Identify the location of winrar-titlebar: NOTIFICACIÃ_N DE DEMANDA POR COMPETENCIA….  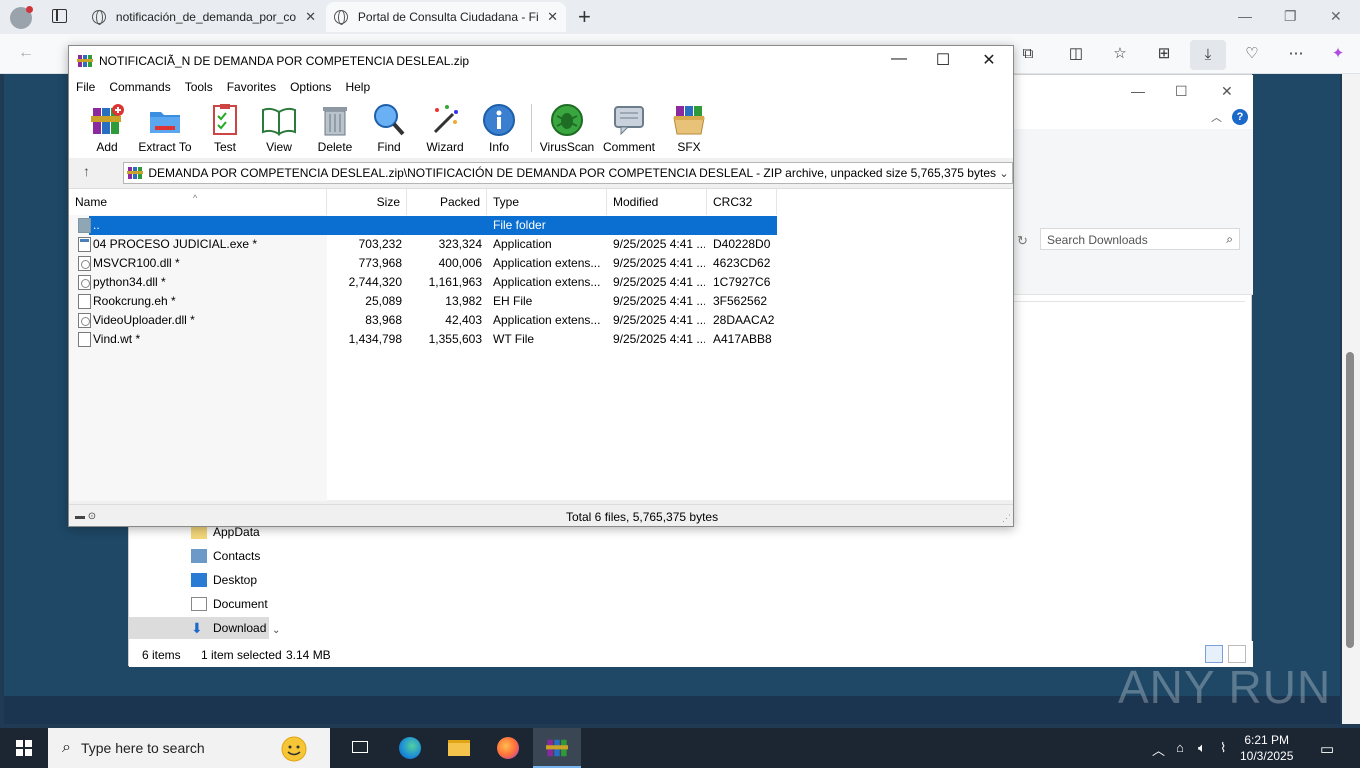
(541, 61).